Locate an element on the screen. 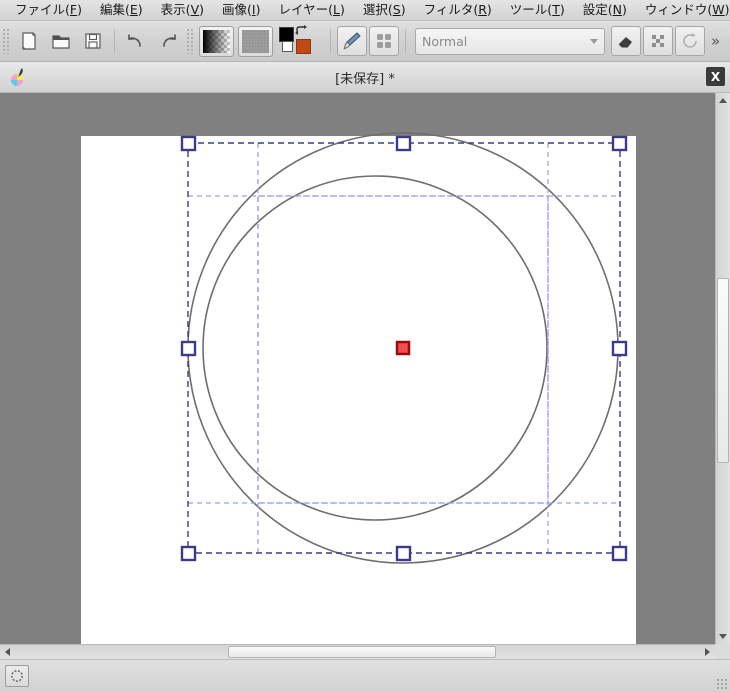 This screenshot has height=692, width=730. blend-mode-select: Normal is located at coordinates (510, 41).